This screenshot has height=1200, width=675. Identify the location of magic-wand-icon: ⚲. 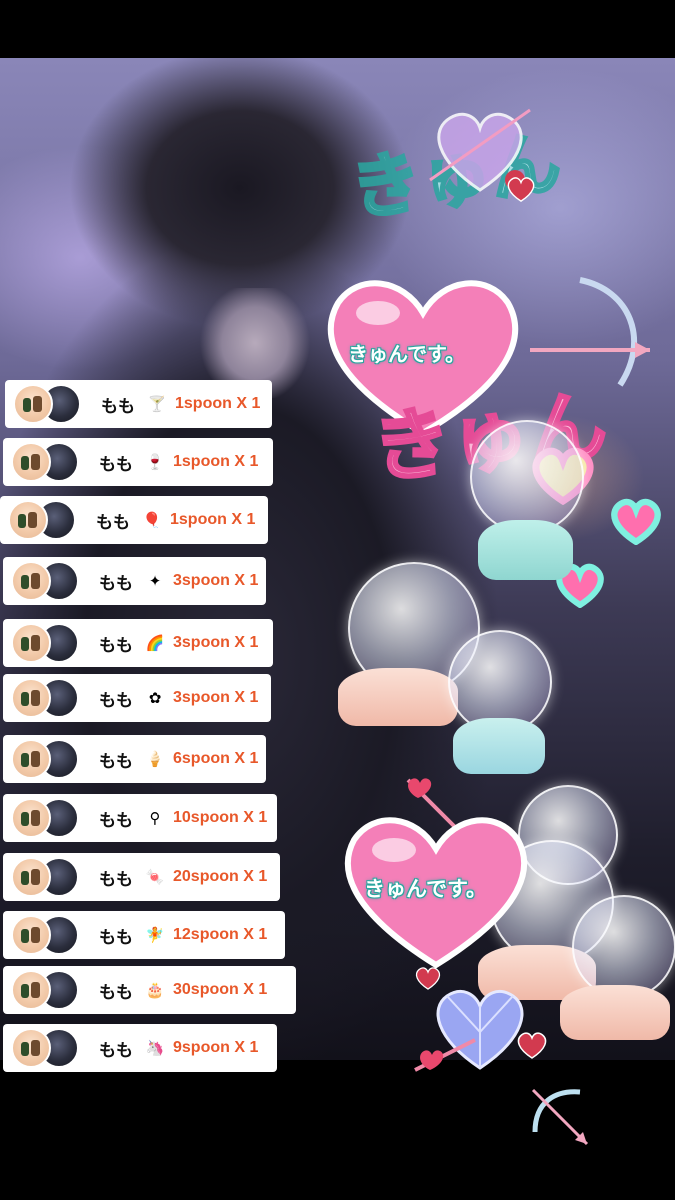
(155, 818).